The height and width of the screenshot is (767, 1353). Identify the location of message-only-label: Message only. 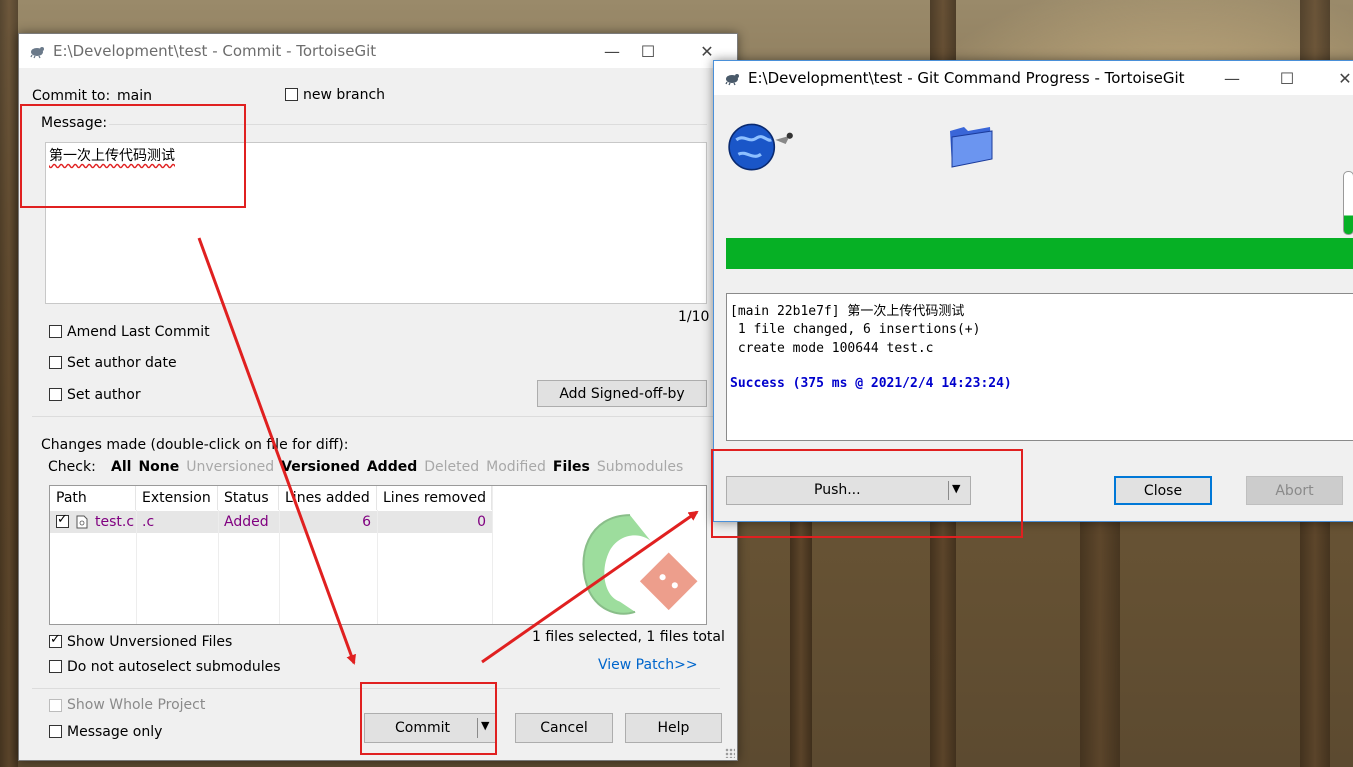
(115, 732).